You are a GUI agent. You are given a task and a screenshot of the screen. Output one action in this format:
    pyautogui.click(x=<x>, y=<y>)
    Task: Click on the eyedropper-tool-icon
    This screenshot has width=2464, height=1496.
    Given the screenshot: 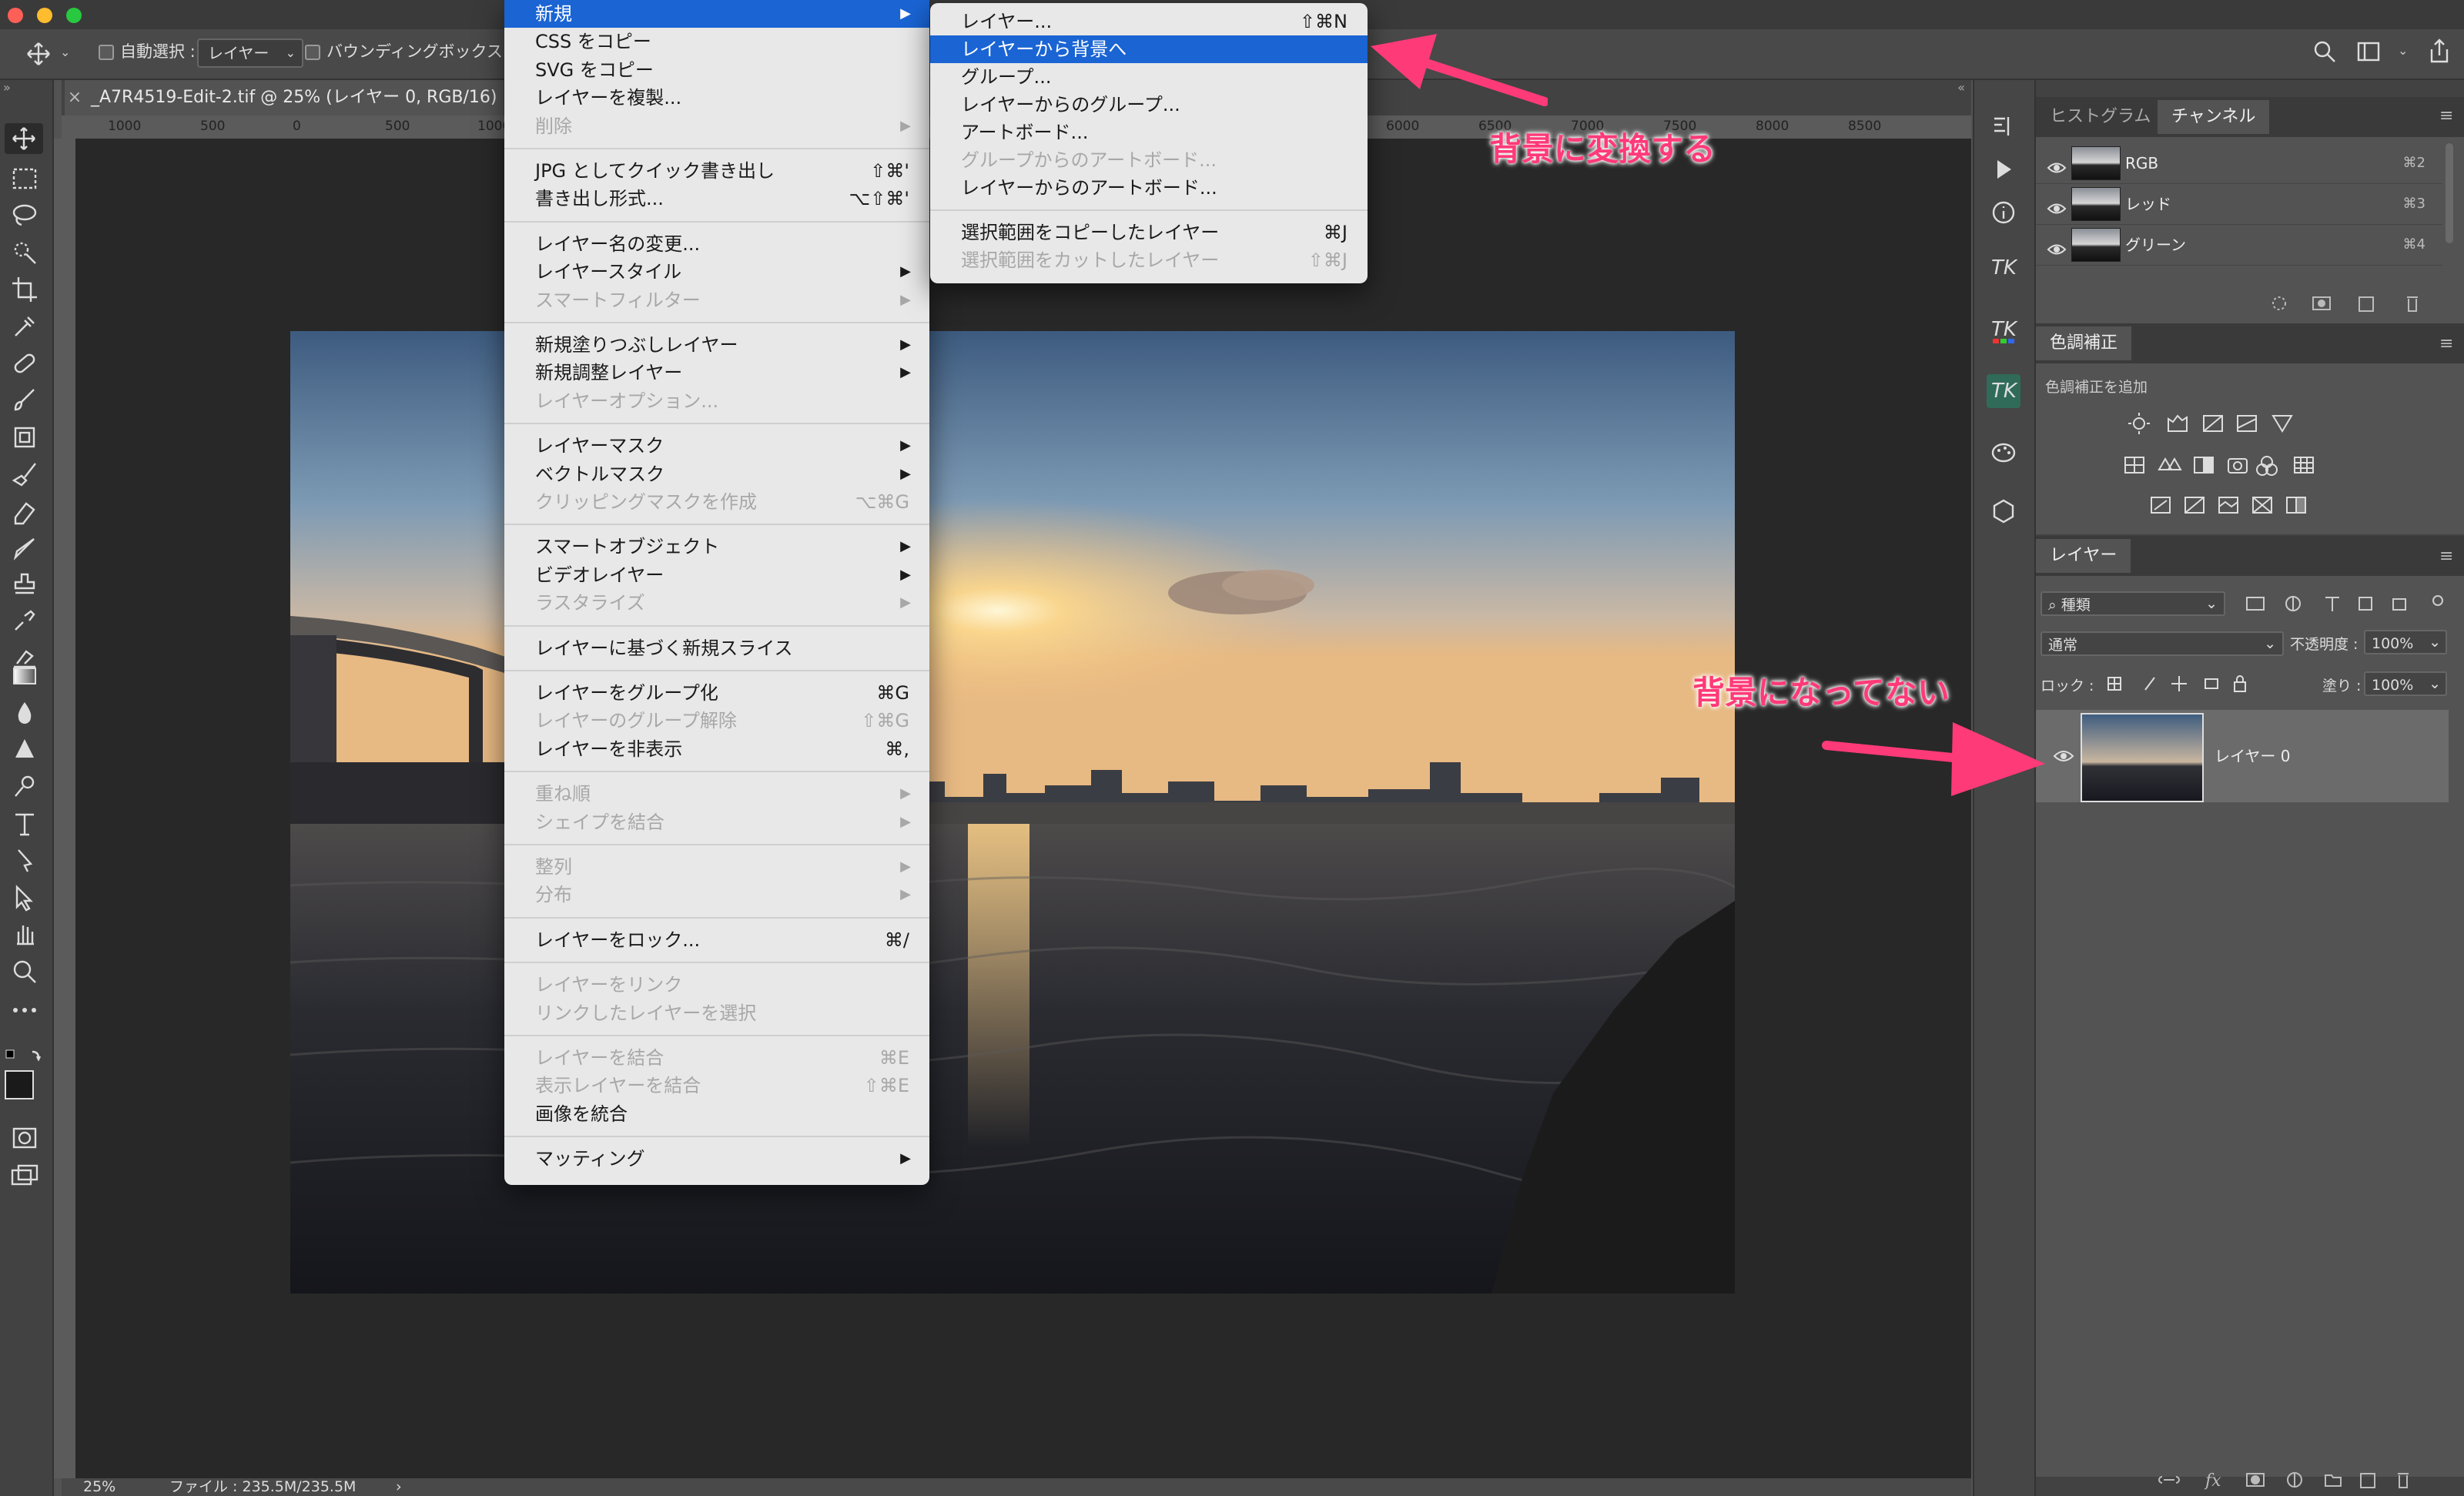 What is the action you would take?
    pyautogui.click(x=25, y=326)
    